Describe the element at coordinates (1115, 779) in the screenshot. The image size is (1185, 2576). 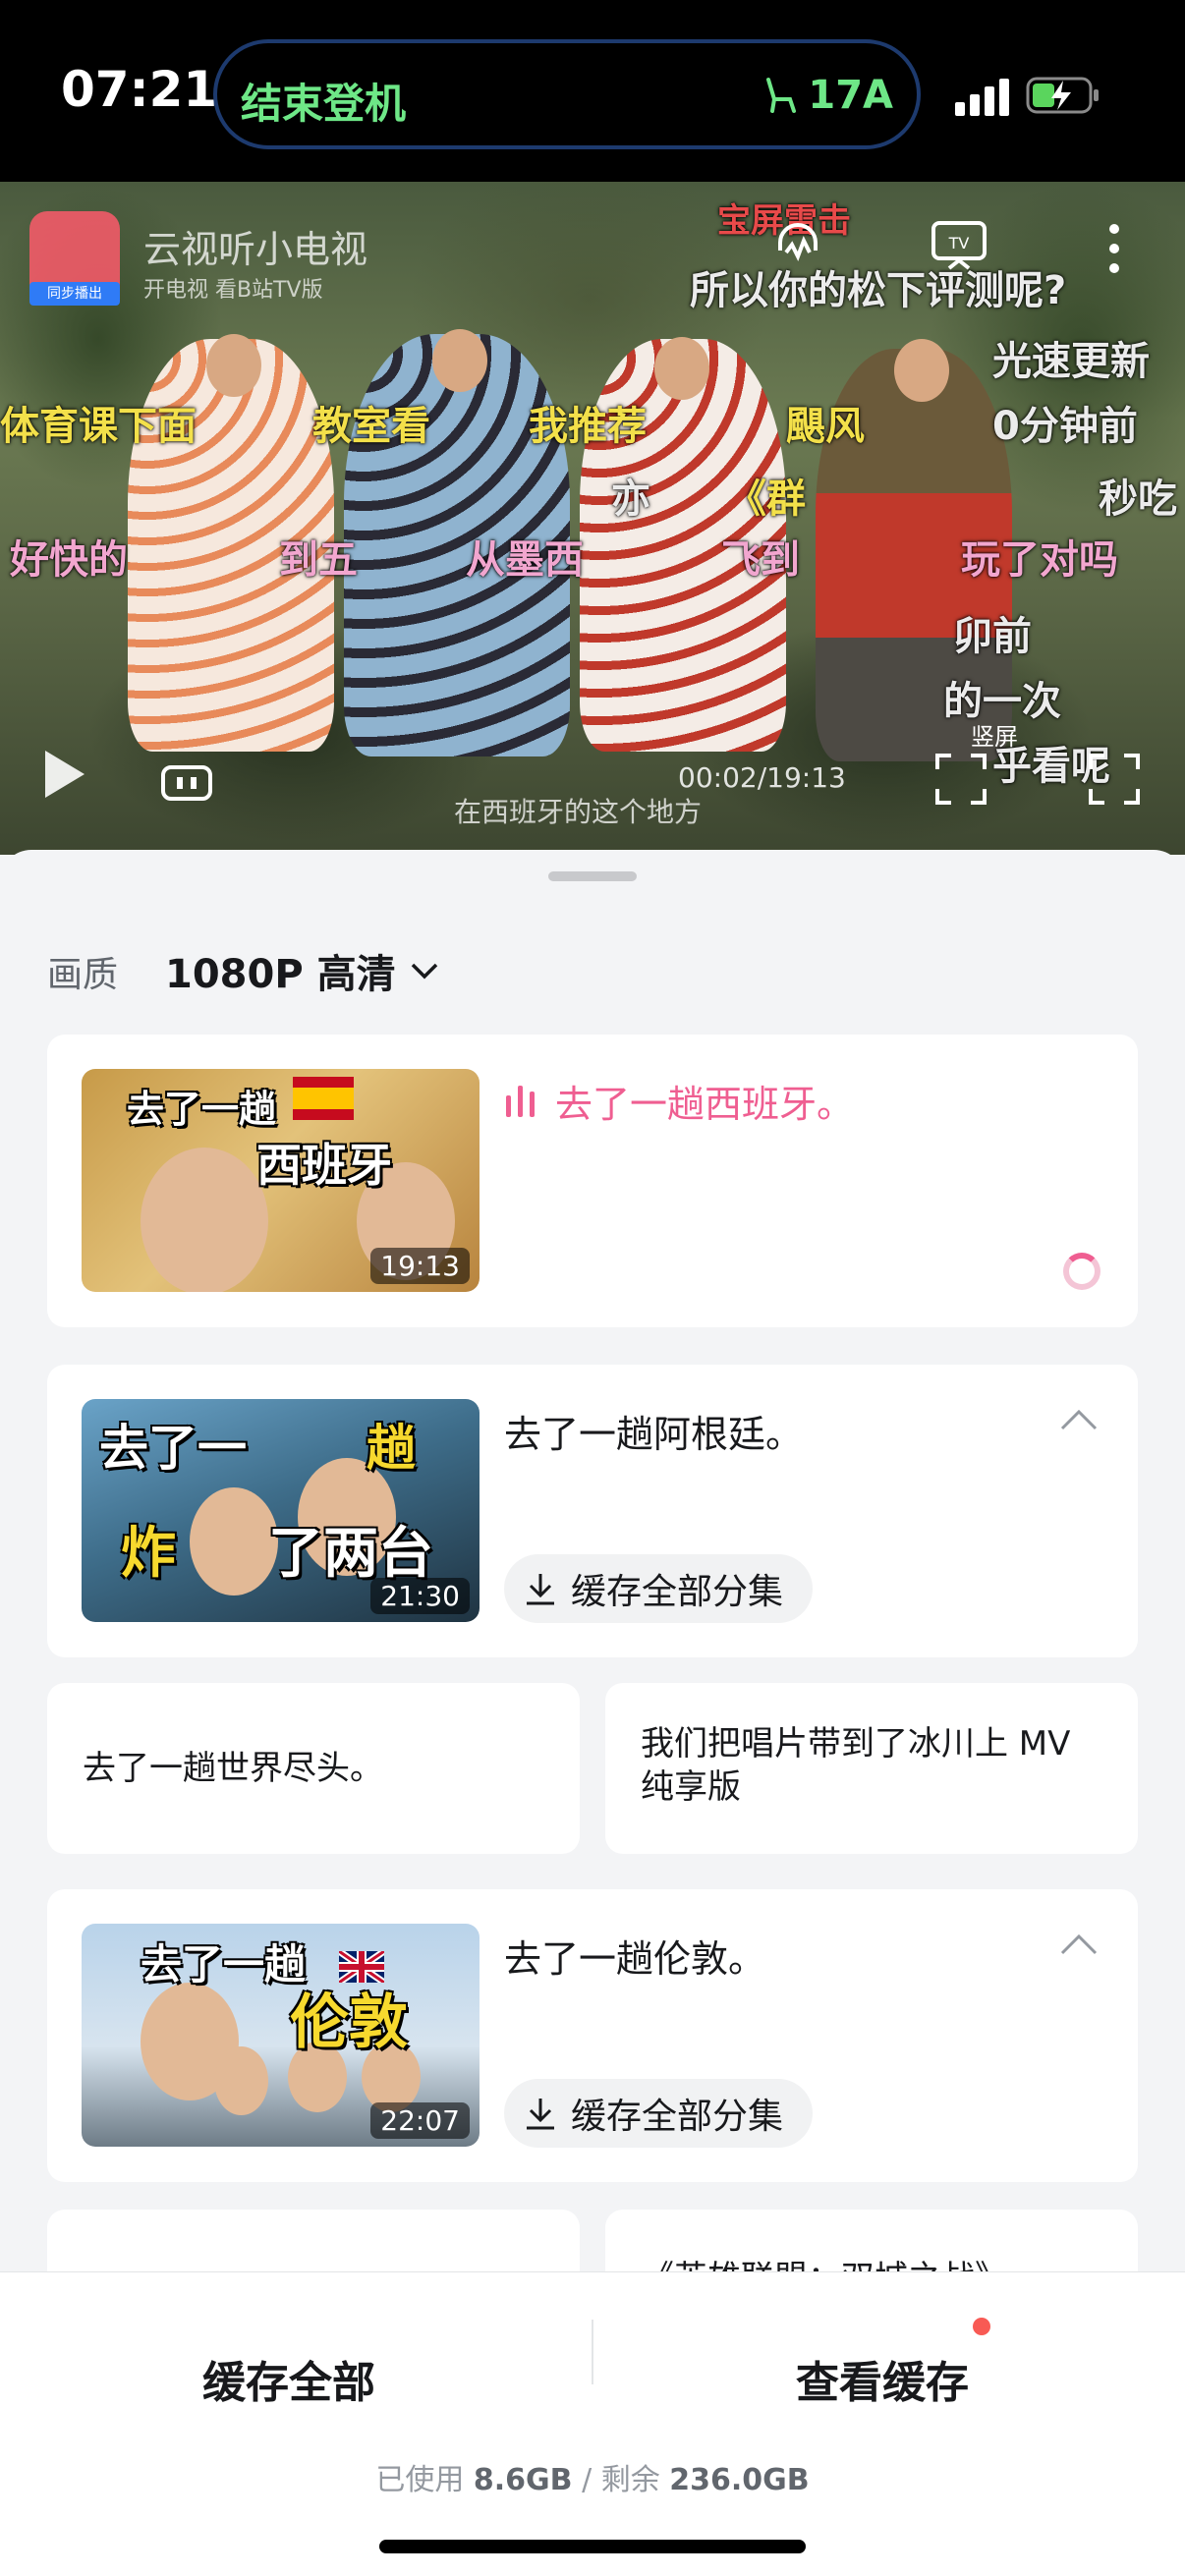
I see `fullscreen-icon` at that location.